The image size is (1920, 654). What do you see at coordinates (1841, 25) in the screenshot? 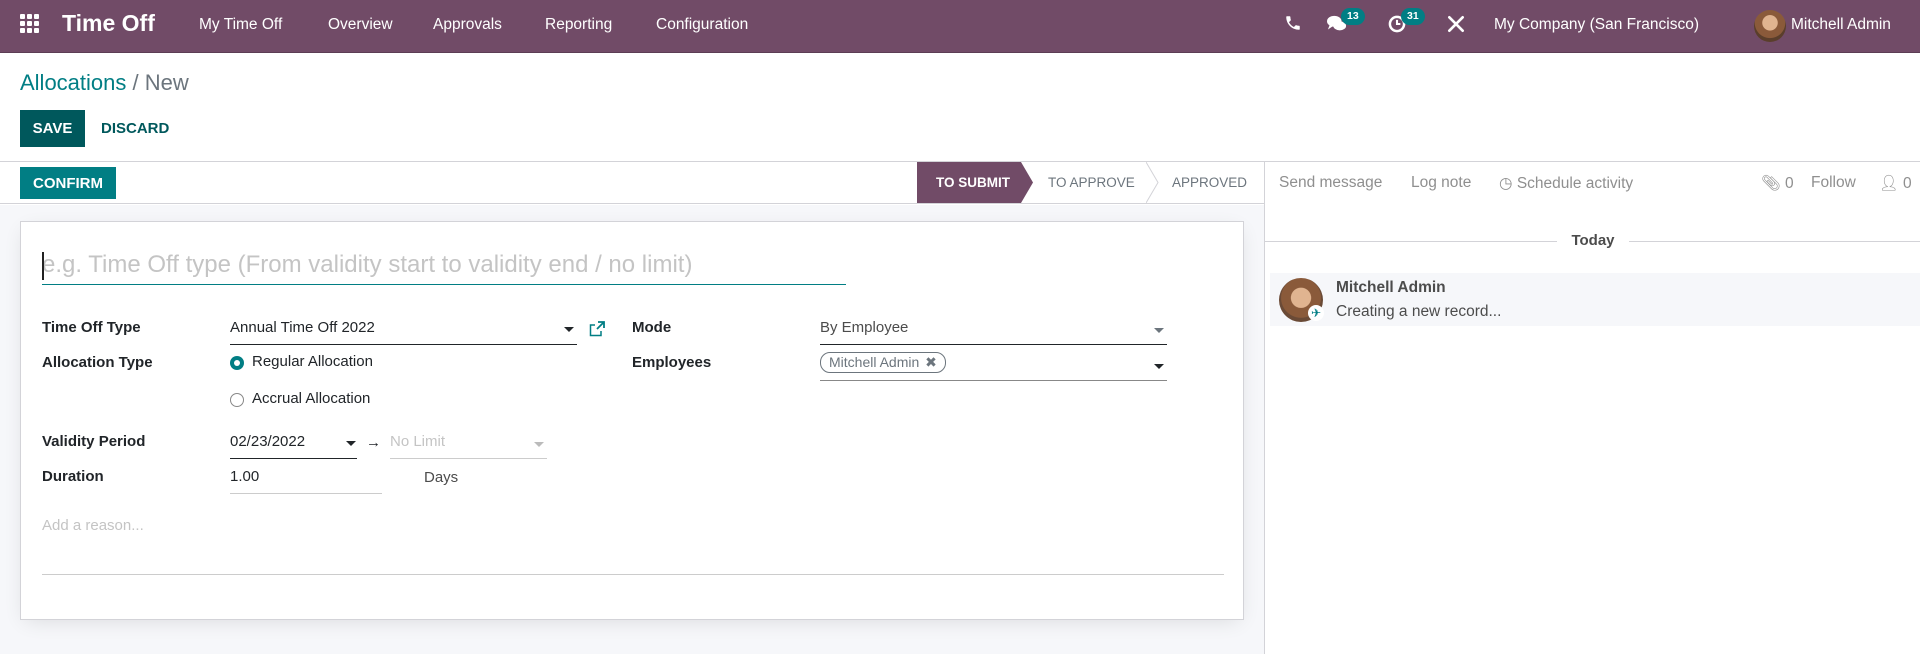
I see `user-menu: Mitchell Admin` at bounding box center [1841, 25].